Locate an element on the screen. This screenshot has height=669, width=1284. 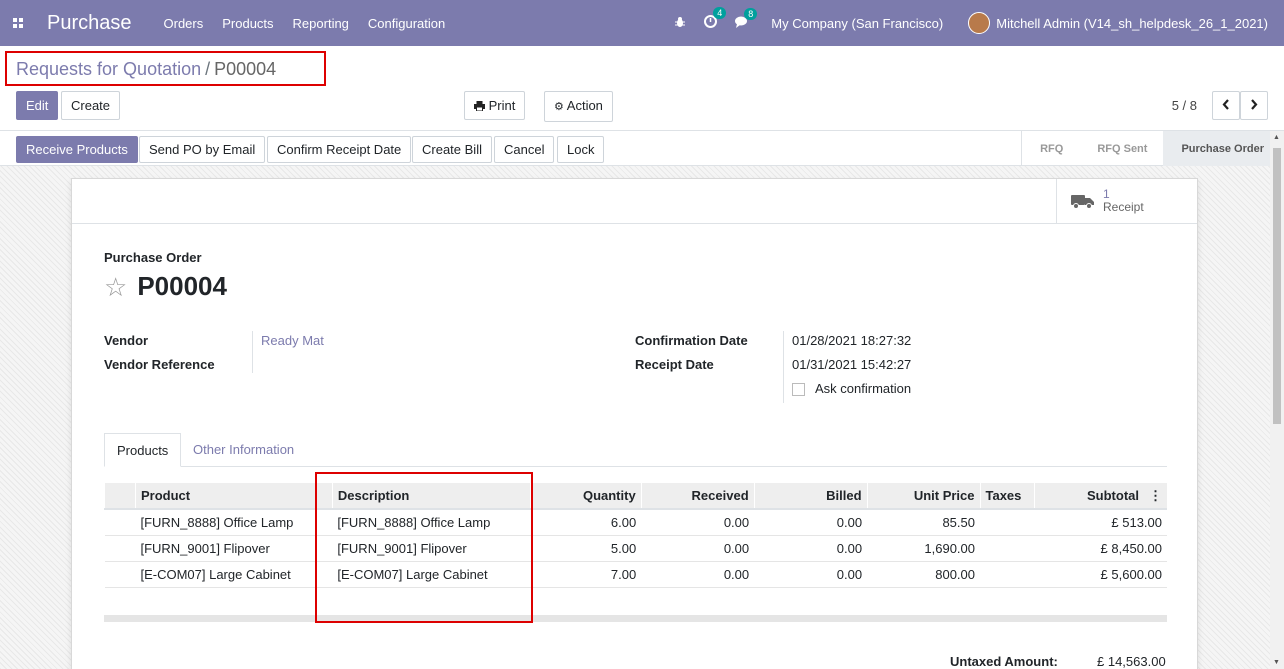
receipt-date-label: Receipt Date is located at coordinates (674, 364).